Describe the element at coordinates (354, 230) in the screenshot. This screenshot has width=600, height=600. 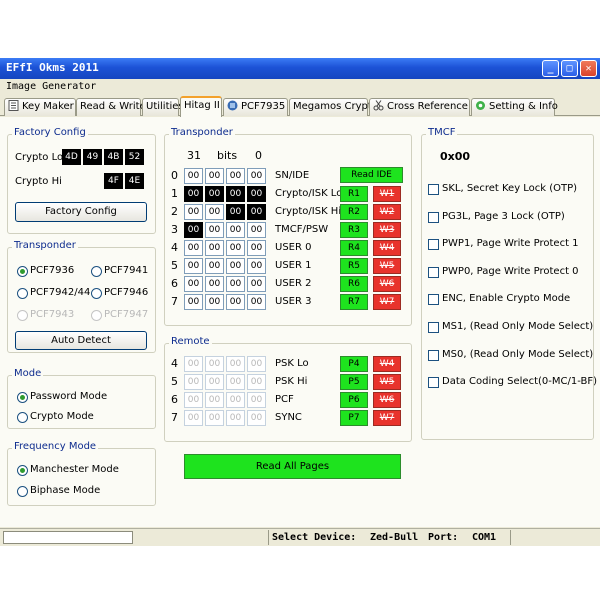
I see `read-page-button: R3` at that location.